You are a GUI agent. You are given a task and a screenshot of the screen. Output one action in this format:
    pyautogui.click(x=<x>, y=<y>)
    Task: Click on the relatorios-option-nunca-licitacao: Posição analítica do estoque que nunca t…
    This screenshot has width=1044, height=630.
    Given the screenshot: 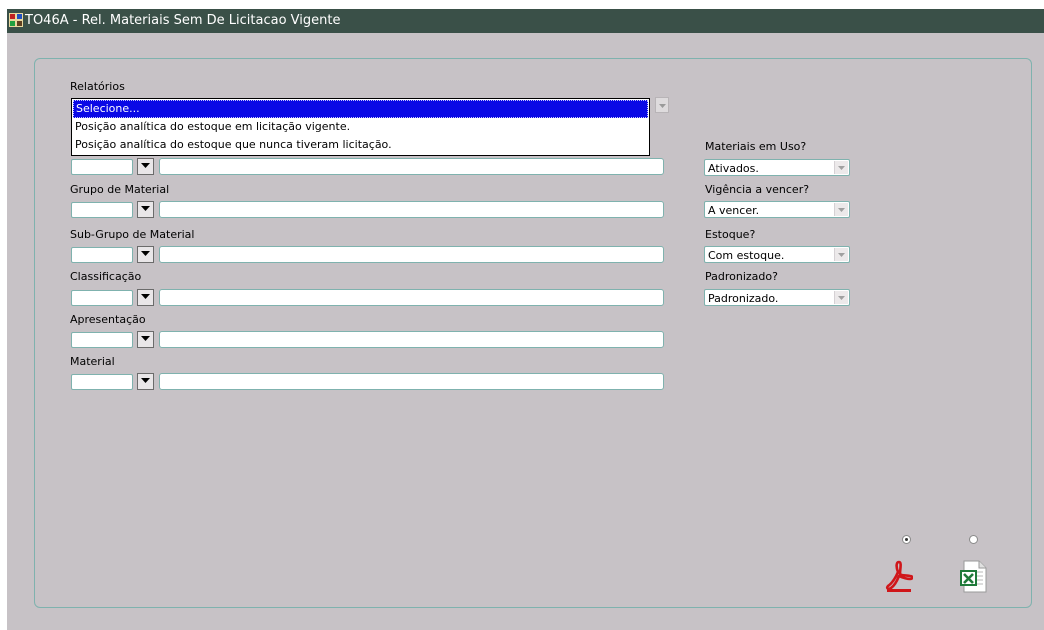 What is the action you would take?
    pyautogui.click(x=360, y=145)
    